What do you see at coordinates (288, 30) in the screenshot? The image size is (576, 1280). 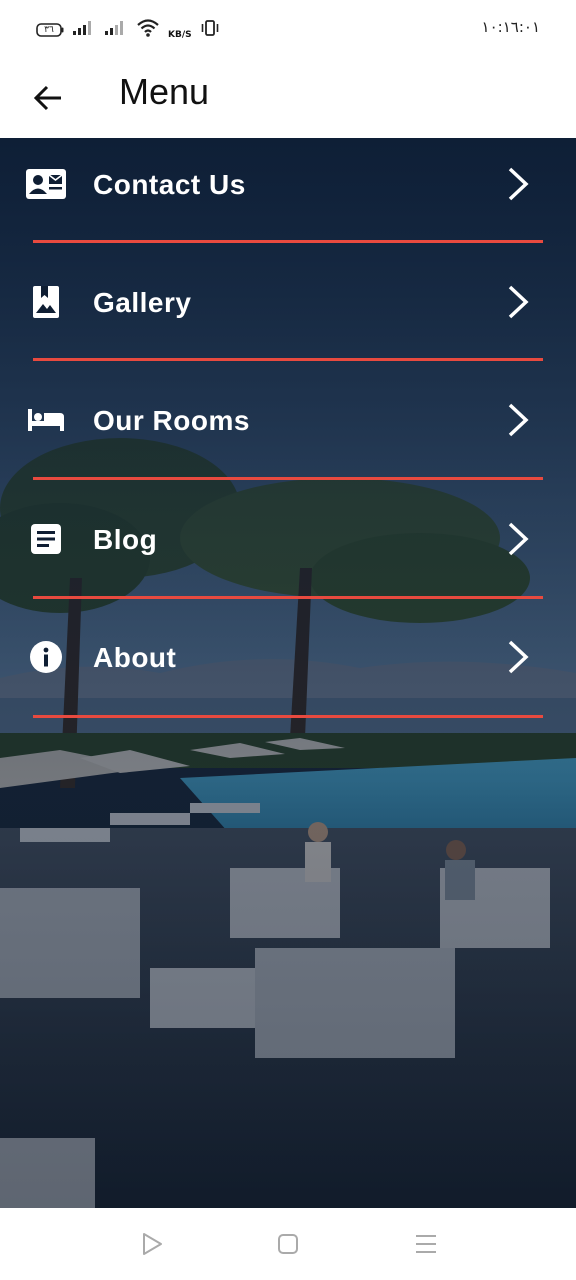 I see `status-bar: ٣٦ KB/S ١٠:١٦:٠١` at bounding box center [288, 30].